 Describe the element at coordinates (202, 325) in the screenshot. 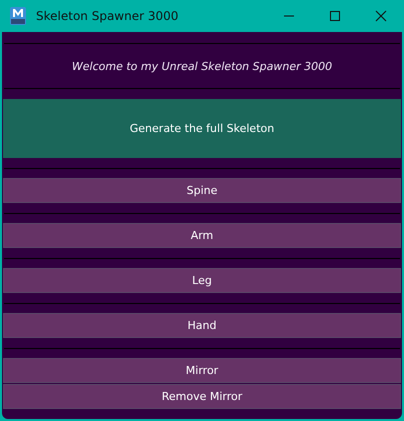

I see `part-button: Hand` at that location.